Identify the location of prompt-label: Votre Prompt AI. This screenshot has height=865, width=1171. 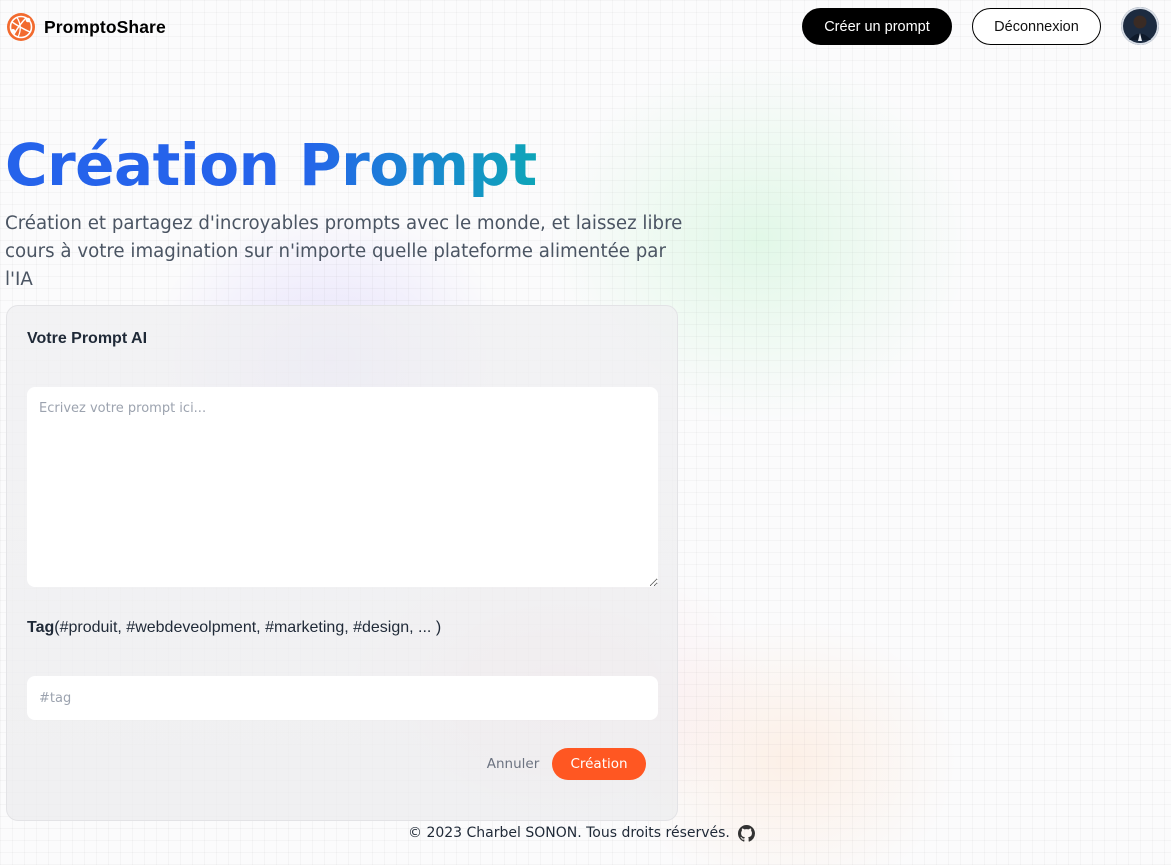
(87, 338).